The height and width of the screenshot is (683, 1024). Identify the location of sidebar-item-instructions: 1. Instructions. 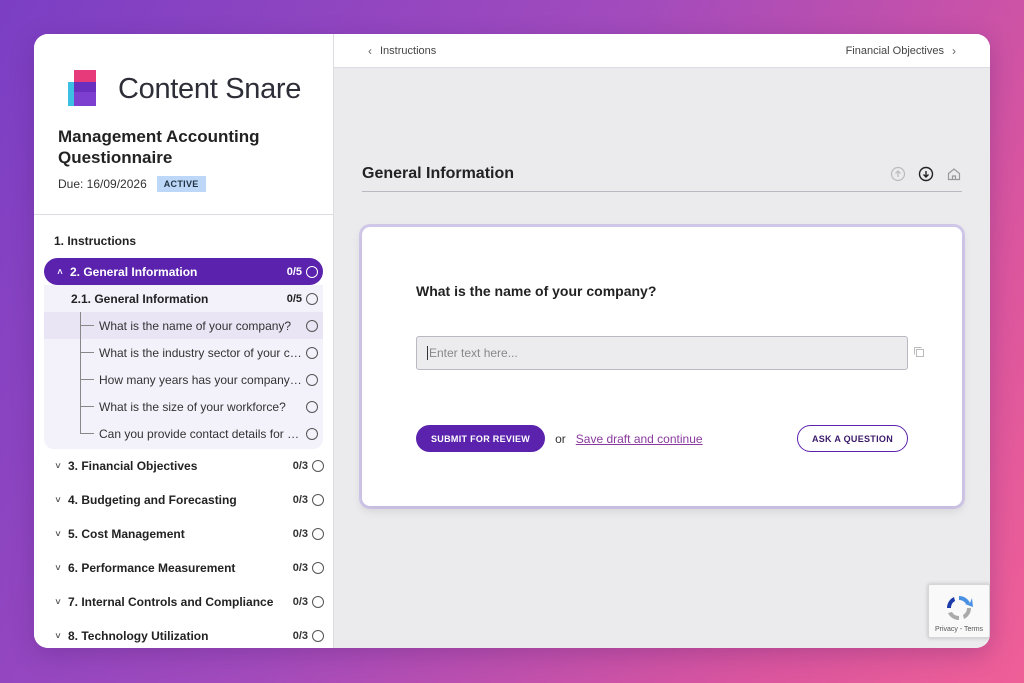
(183, 241).